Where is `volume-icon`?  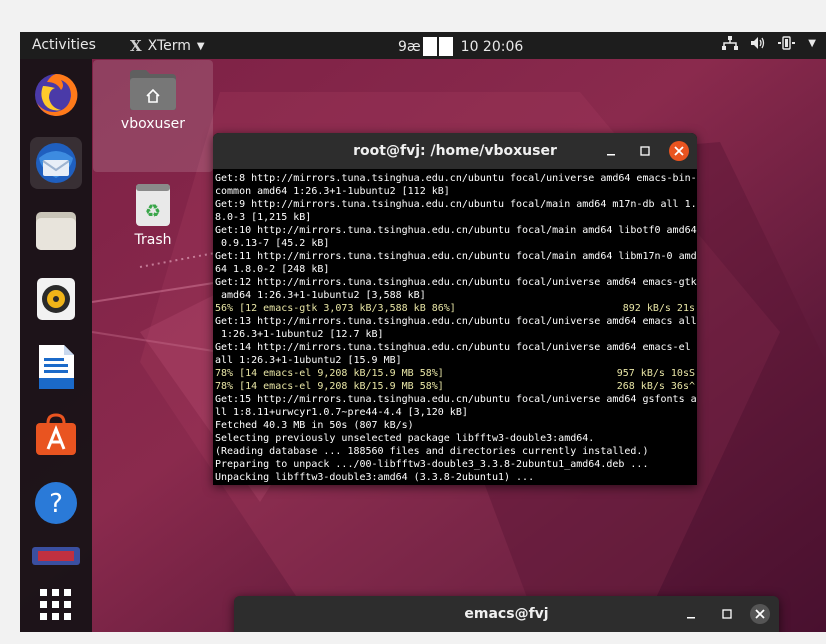
volume-icon is located at coordinates (758, 43).